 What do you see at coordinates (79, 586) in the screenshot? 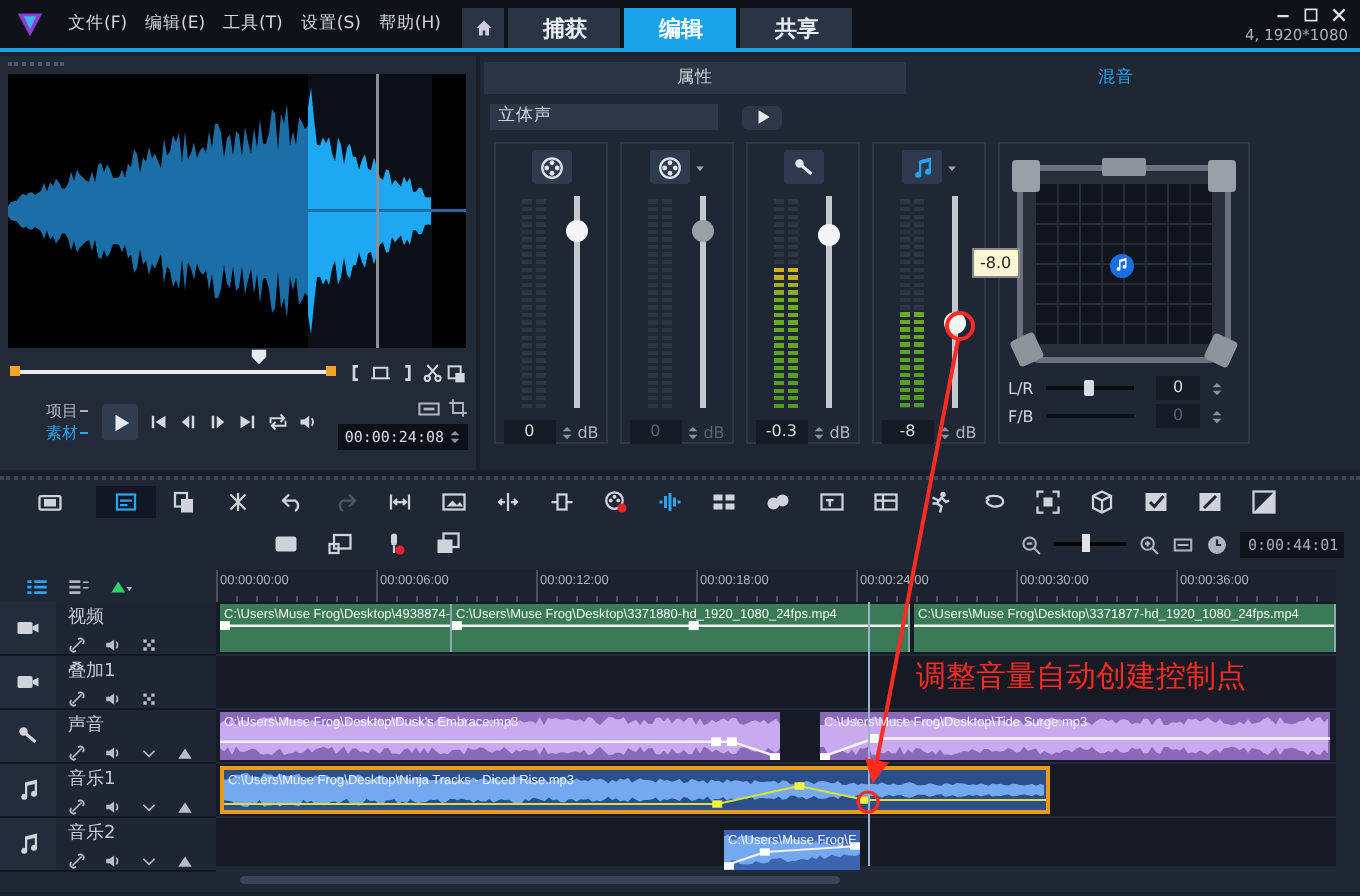
I see `track-list-icon` at bounding box center [79, 586].